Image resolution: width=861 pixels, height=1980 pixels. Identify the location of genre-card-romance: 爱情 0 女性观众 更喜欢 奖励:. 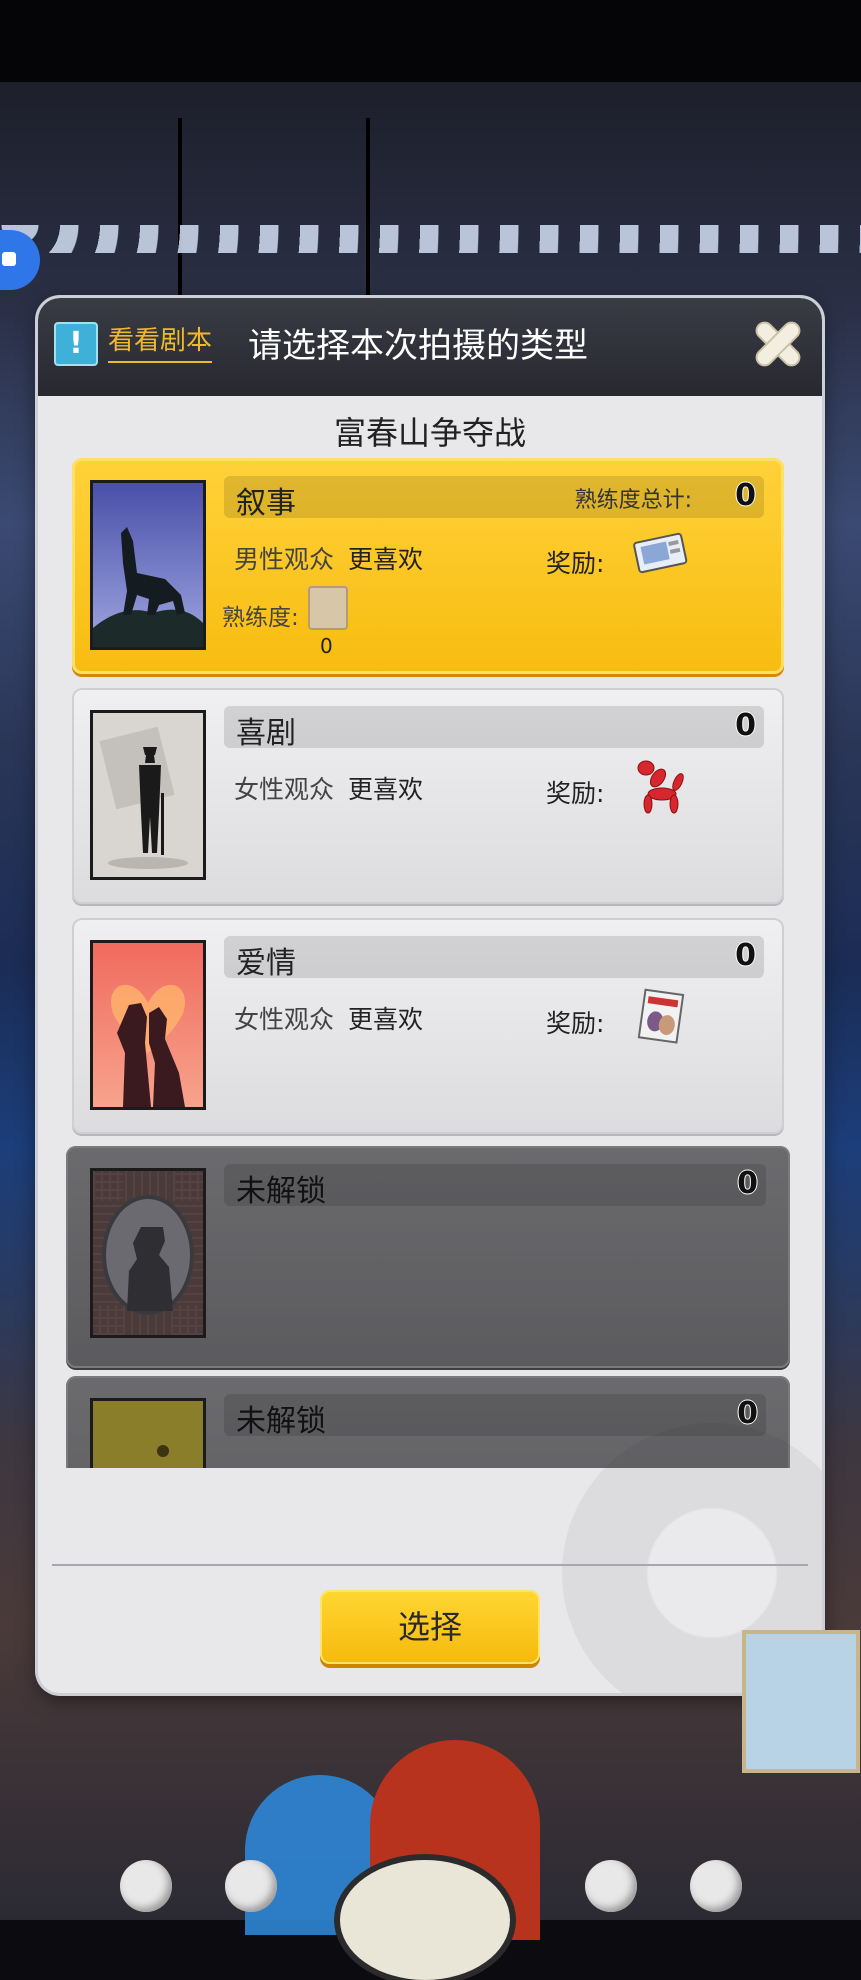
(428, 1026).